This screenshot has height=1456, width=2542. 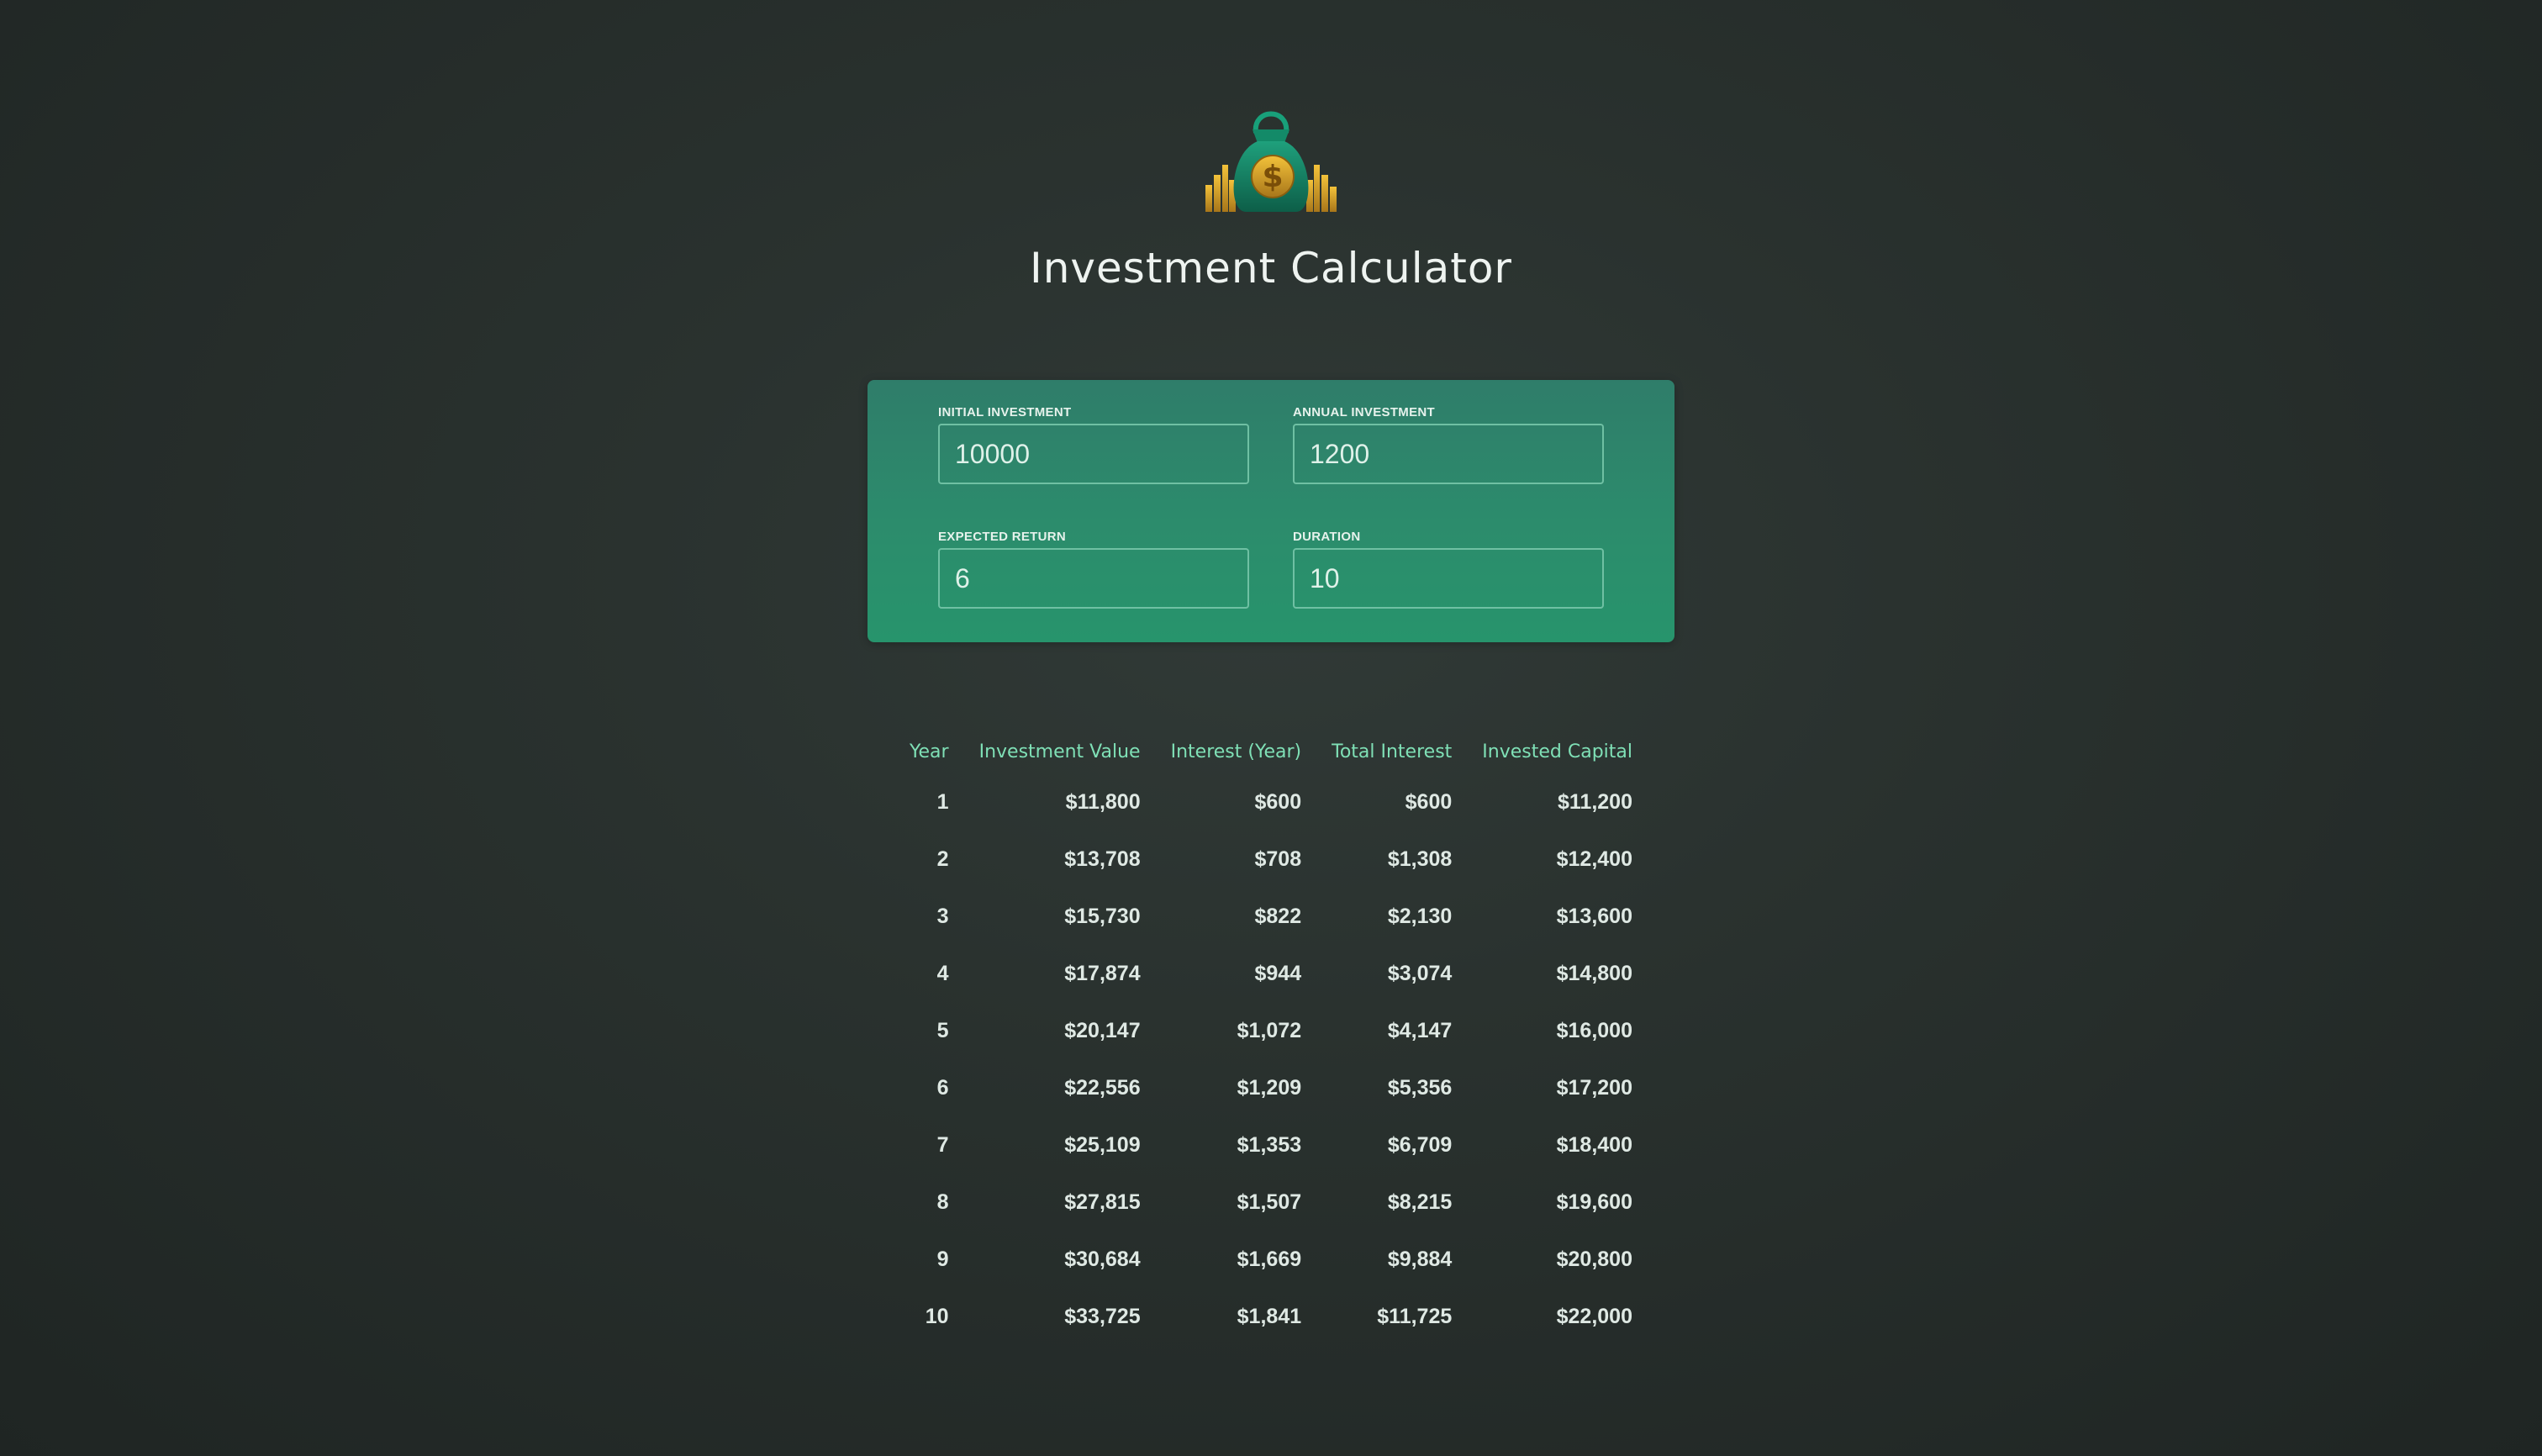 I want to click on initial-investment-input, so click(x=1093, y=454).